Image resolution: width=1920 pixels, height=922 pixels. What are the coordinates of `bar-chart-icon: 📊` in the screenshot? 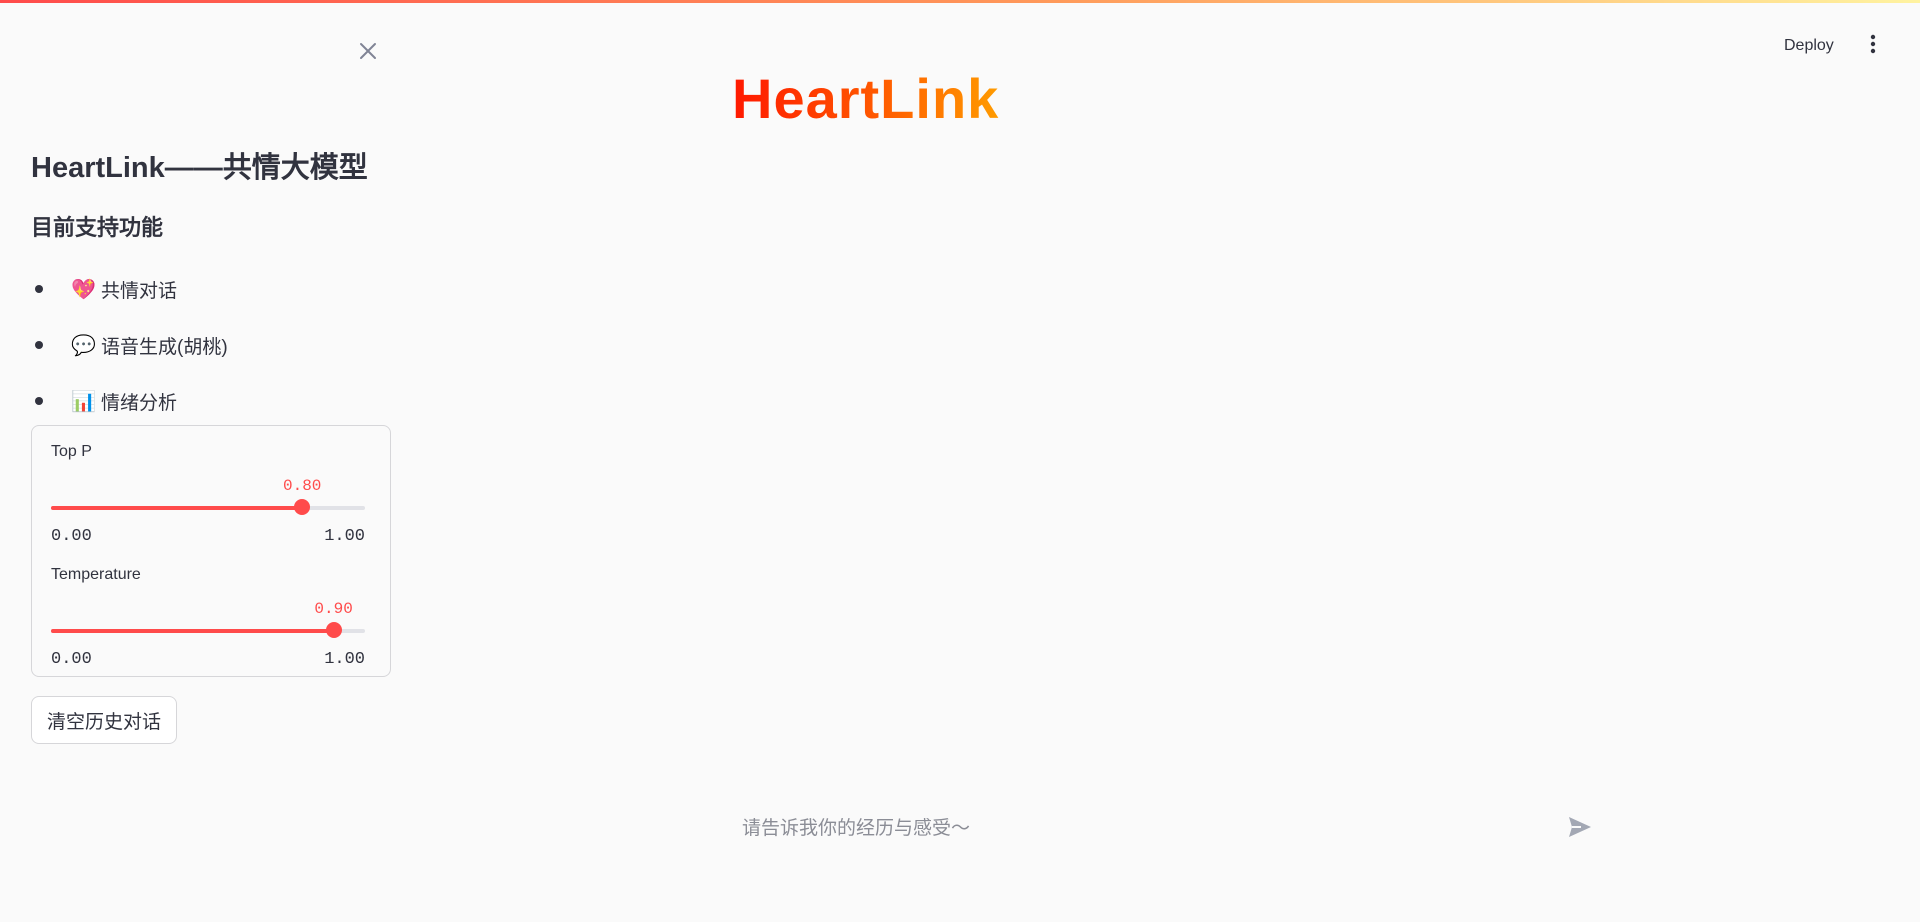 It's located at (83, 401).